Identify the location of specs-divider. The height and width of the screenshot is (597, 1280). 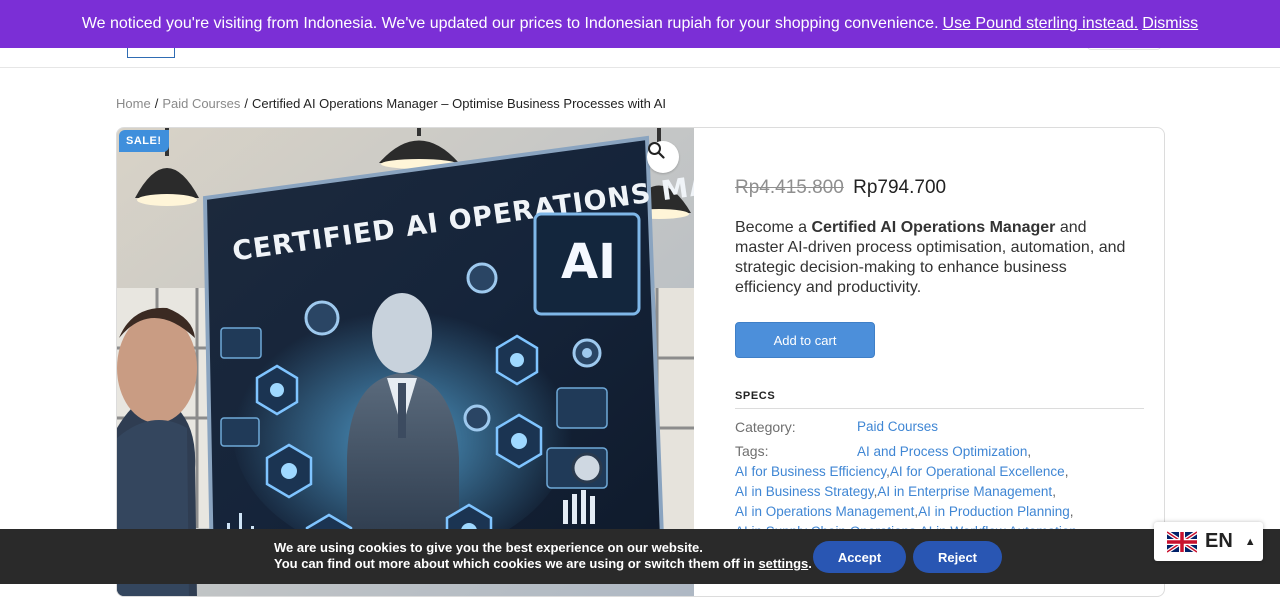
(939, 408).